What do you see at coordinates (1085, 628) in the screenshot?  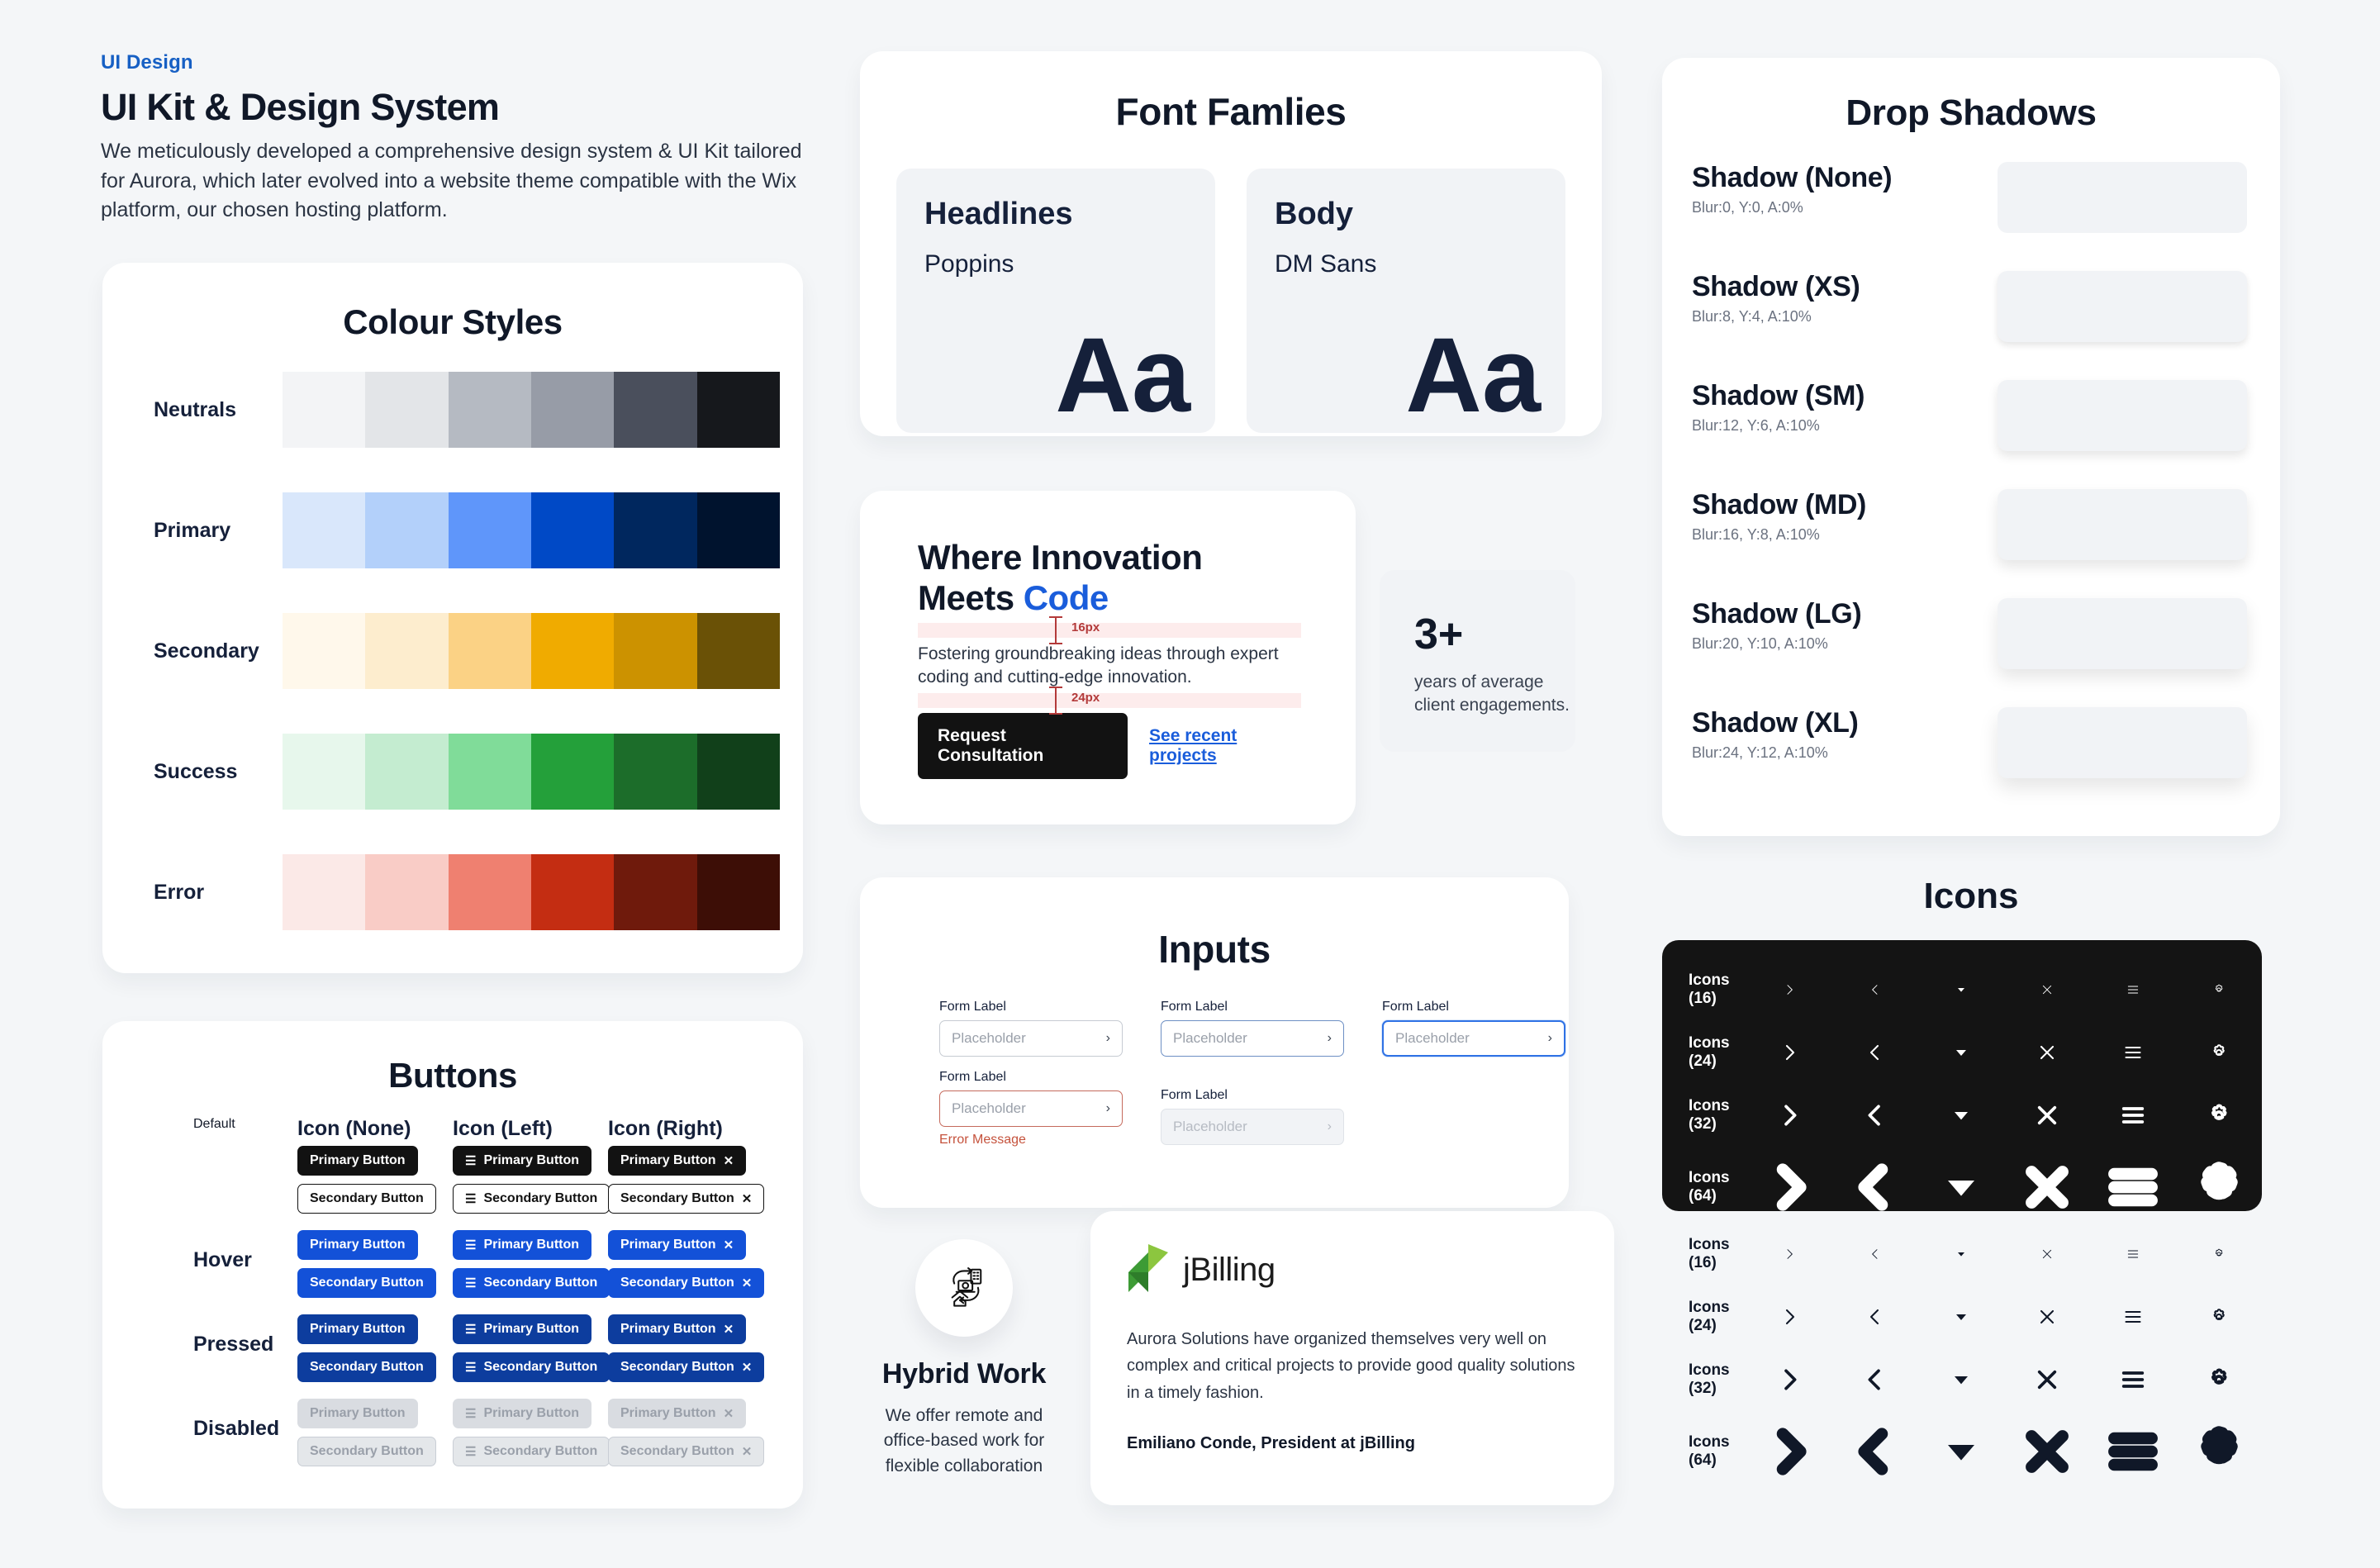 I see `spacing-marker-top-label: 16px` at bounding box center [1085, 628].